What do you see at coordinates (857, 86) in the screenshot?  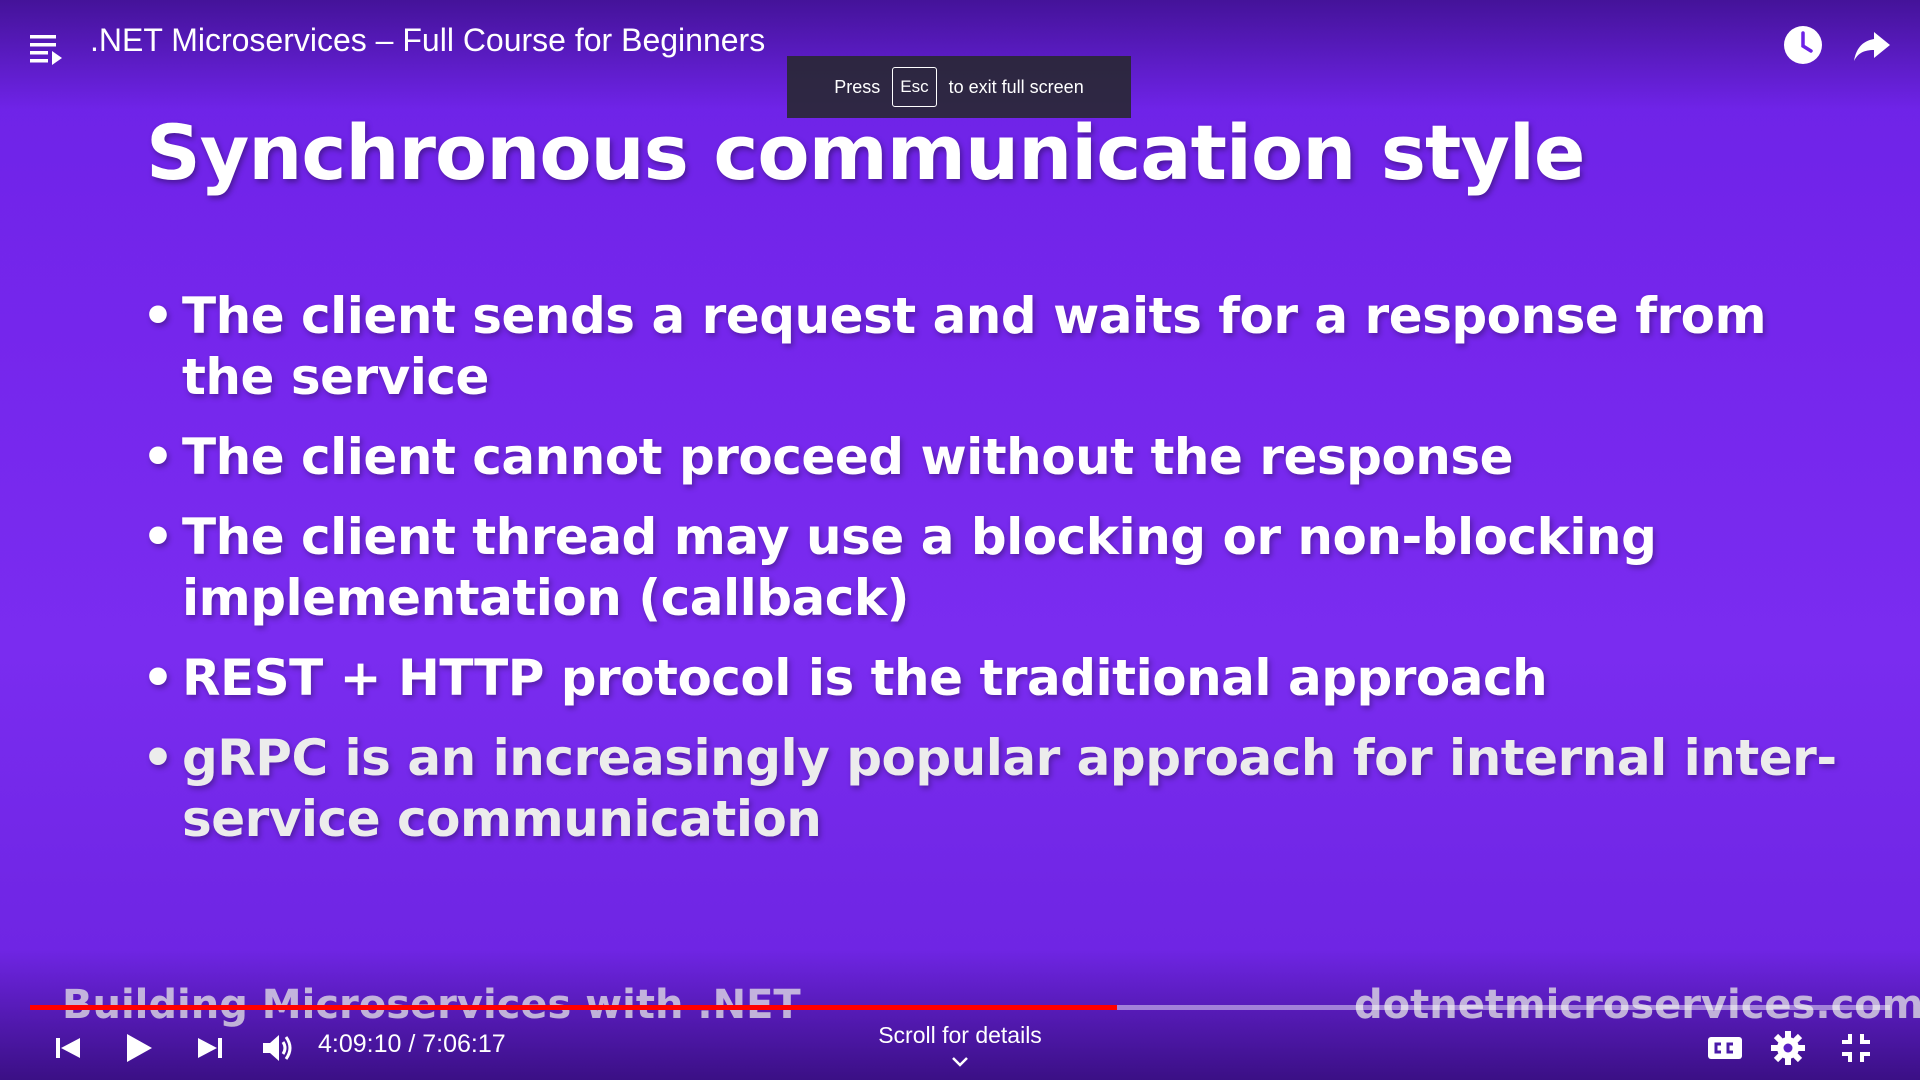 I see `toast-press-text: Press` at bounding box center [857, 86].